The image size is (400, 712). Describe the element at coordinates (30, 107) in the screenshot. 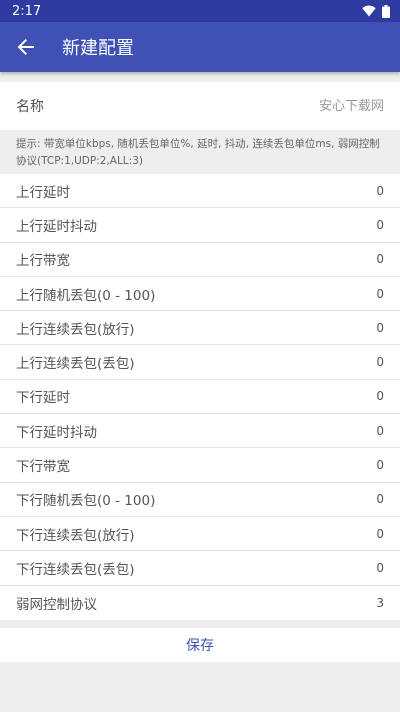

I see `name-label: 名称` at that location.